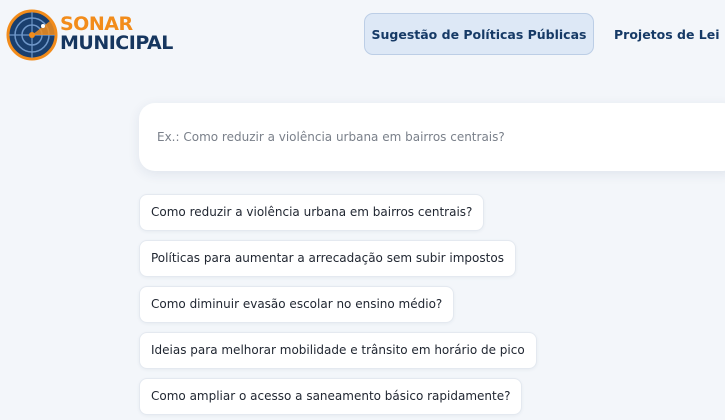 The height and width of the screenshot is (420, 725). Describe the element at coordinates (667, 34) in the screenshot. I see `tab-projetos-de-lei: Projetos de Lei` at that location.